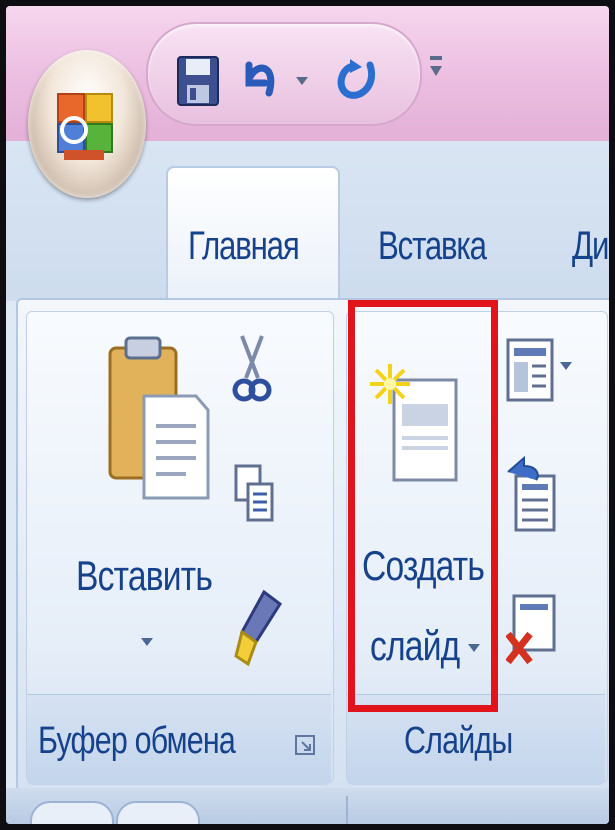  Describe the element at coordinates (458, 741) in the screenshot. I see `slides-group-label: Слайды` at that location.